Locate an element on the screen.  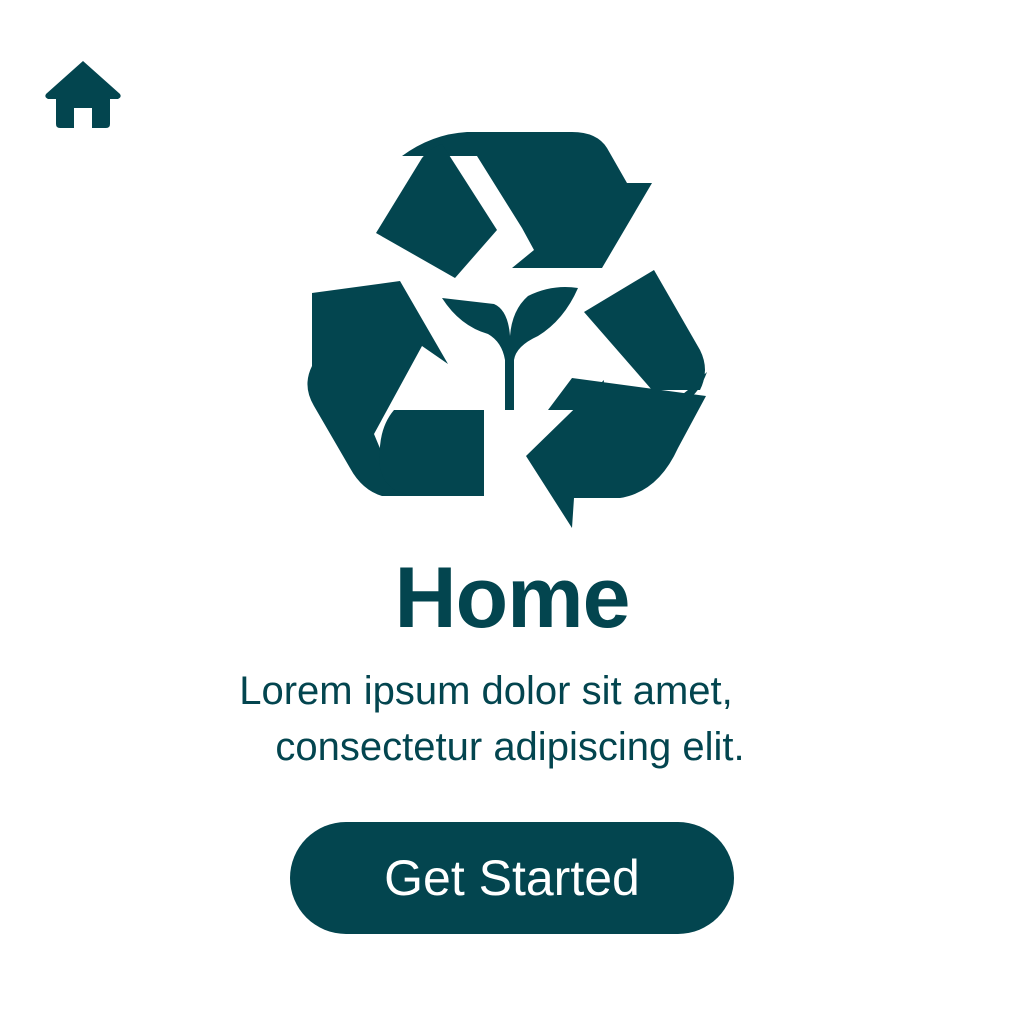
get-started-button: Get Started is located at coordinates (512, 878).